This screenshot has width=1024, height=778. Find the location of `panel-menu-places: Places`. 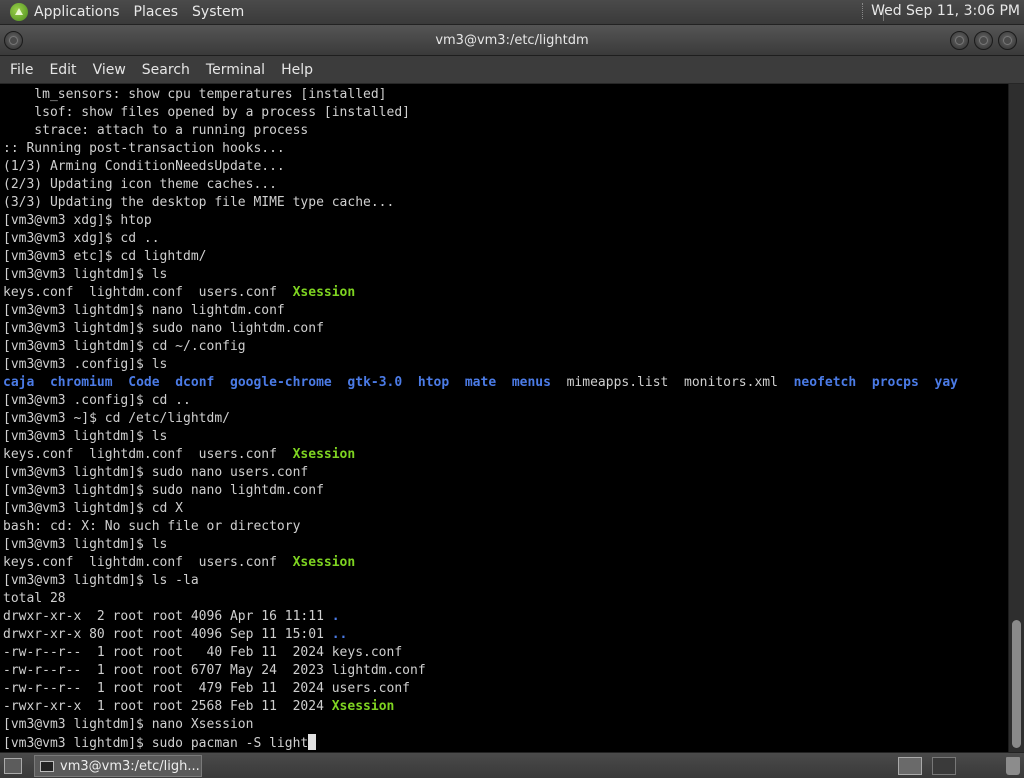

panel-menu-places: Places is located at coordinates (156, 12).